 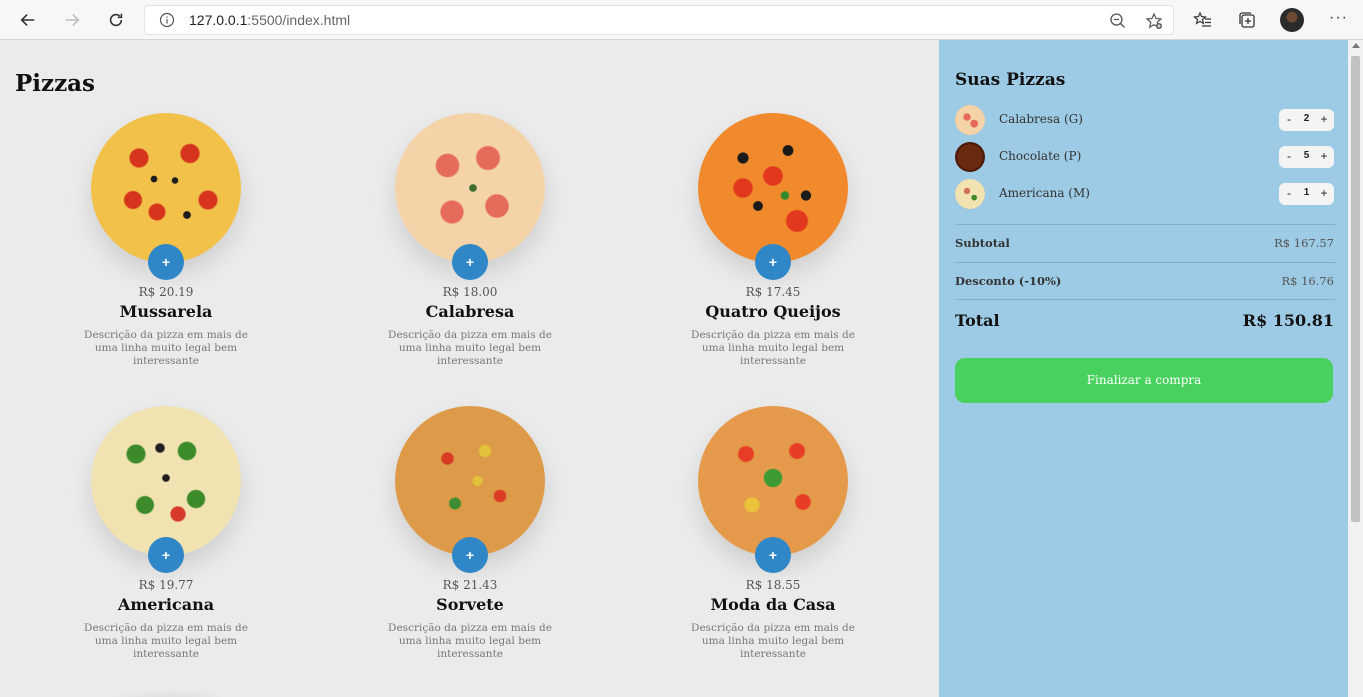 What do you see at coordinates (1010, 80) in the screenshot?
I see `cart-title: Suas Pizzas` at bounding box center [1010, 80].